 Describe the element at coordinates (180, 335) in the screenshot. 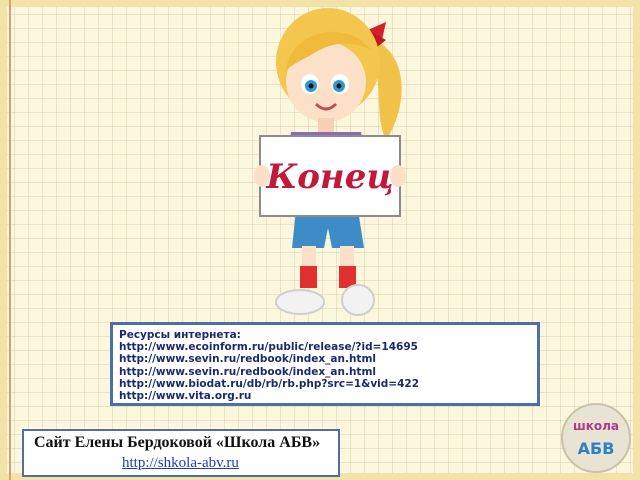

I see `resources-title: Ресурсы интернета:` at that location.